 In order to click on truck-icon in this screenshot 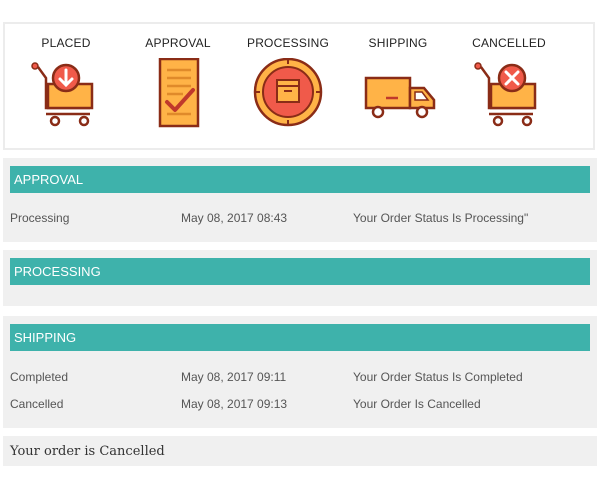, I will do `click(400, 97)`.